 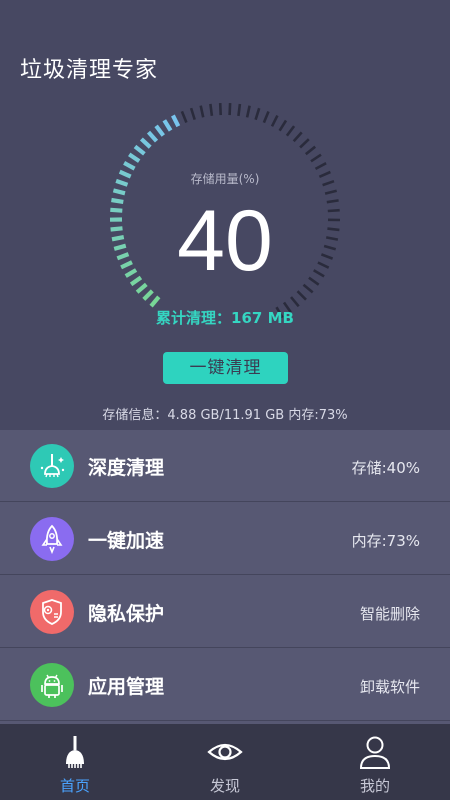 What do you see at coordinates (225, 415) in the screenshot?
I see `storage-info: 存储信息：4.88 GB/11.91 GB 内存:73%` at bounding box center [225, 415].